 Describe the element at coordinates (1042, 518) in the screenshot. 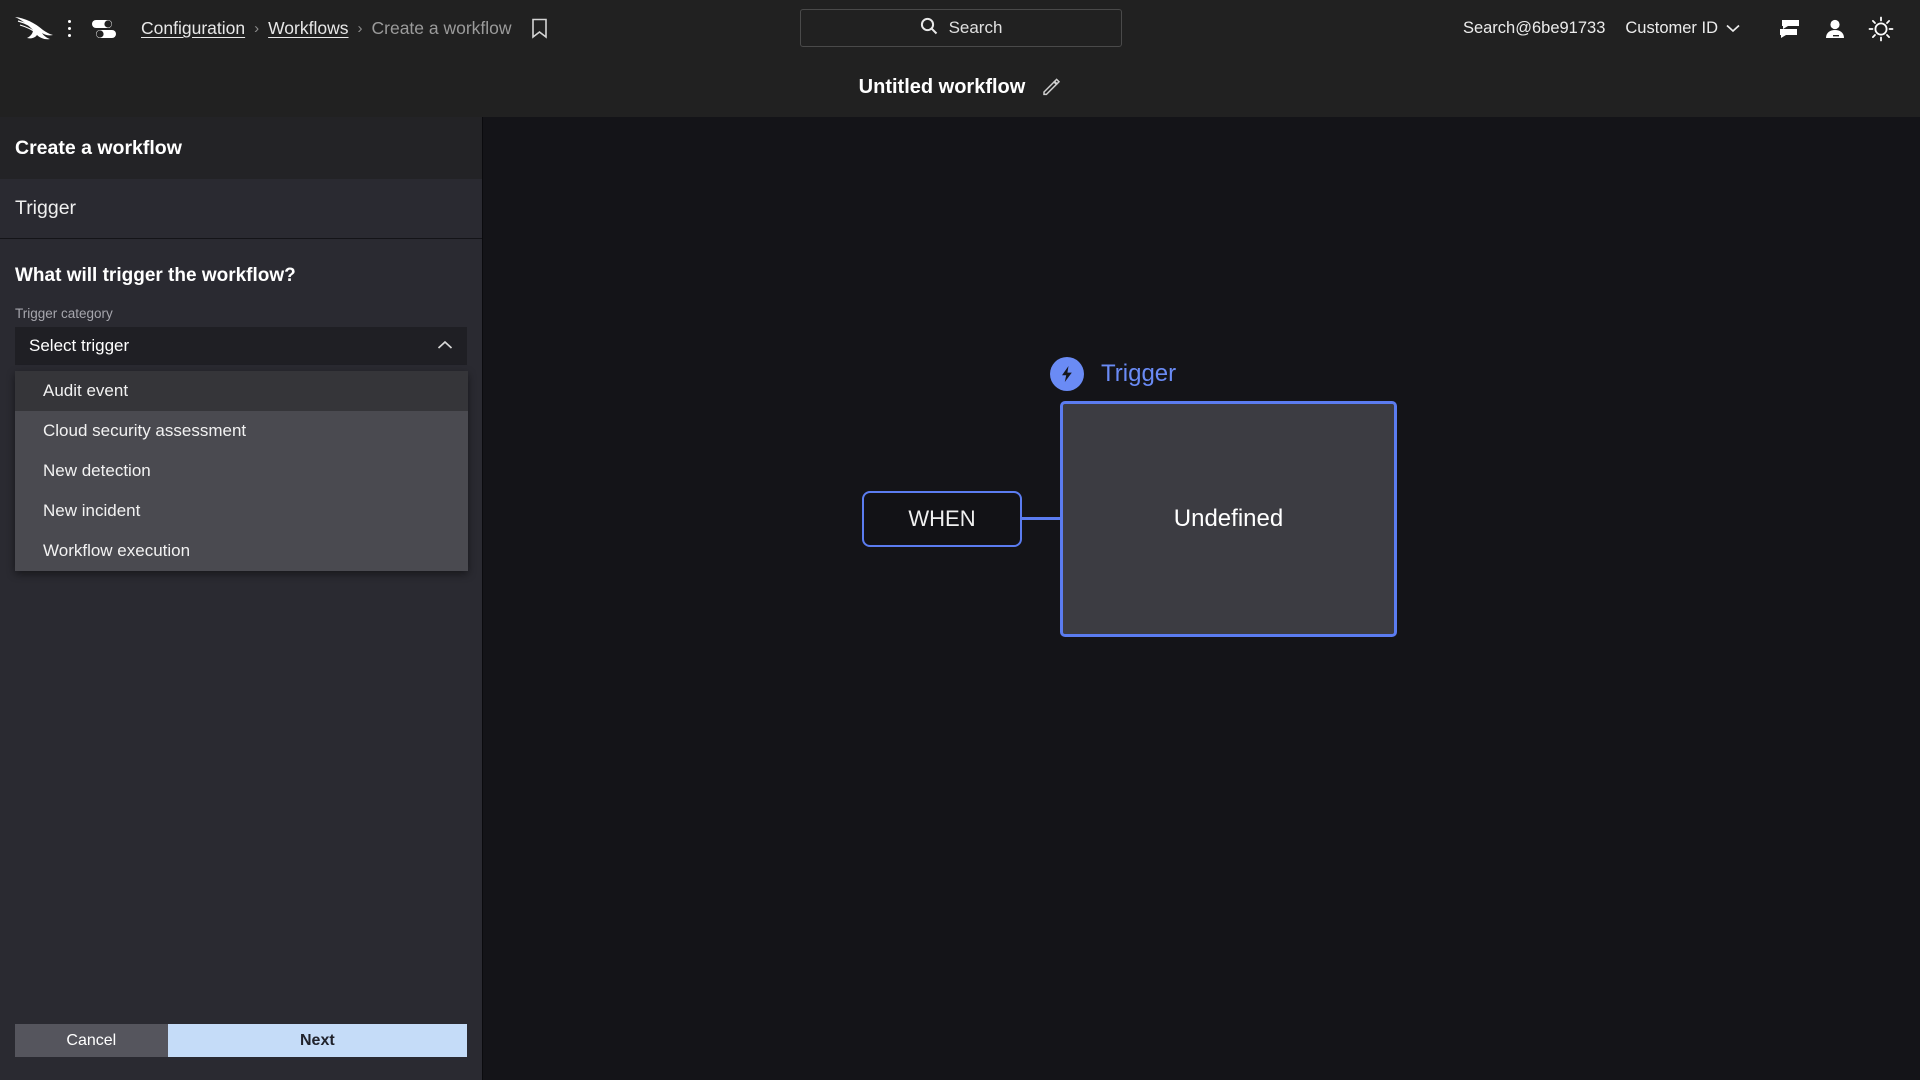

I see `node-connector-line` at that location.